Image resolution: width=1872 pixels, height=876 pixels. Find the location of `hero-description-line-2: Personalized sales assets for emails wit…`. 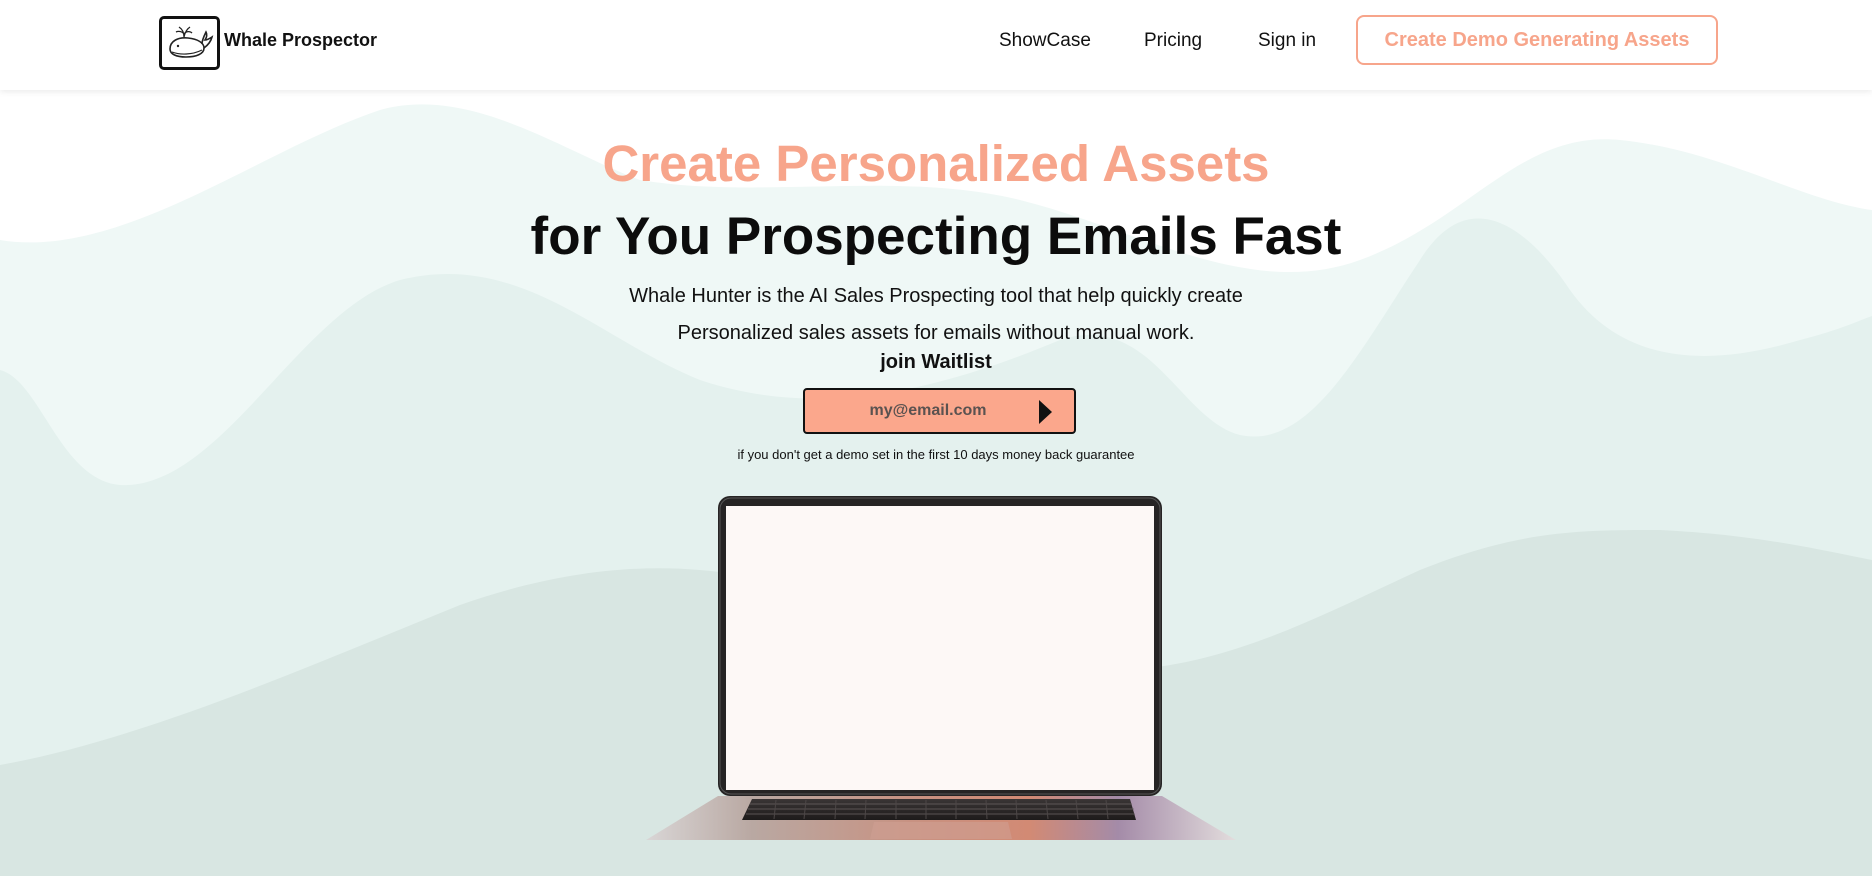

hero-description-line-2: Personalized sales assets for emails wit… is located at coordinates (936, 333).